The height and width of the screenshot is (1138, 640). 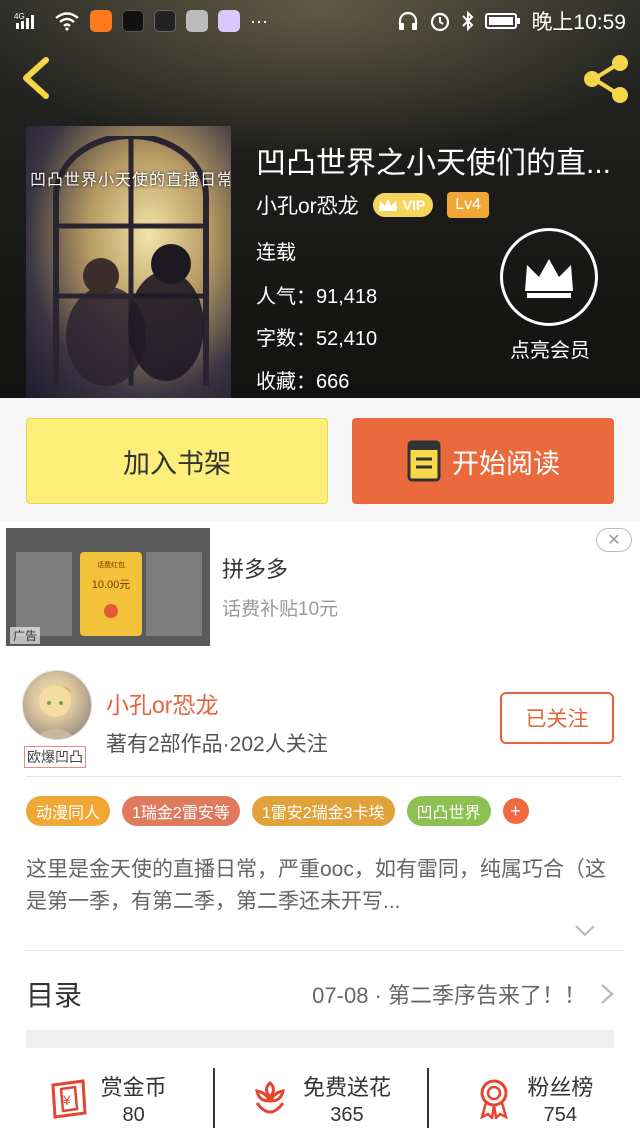 What do you see at coordinates (133, 21) in the screenshot?
I see `tiktok-icon` at bounding box center [133, 21].